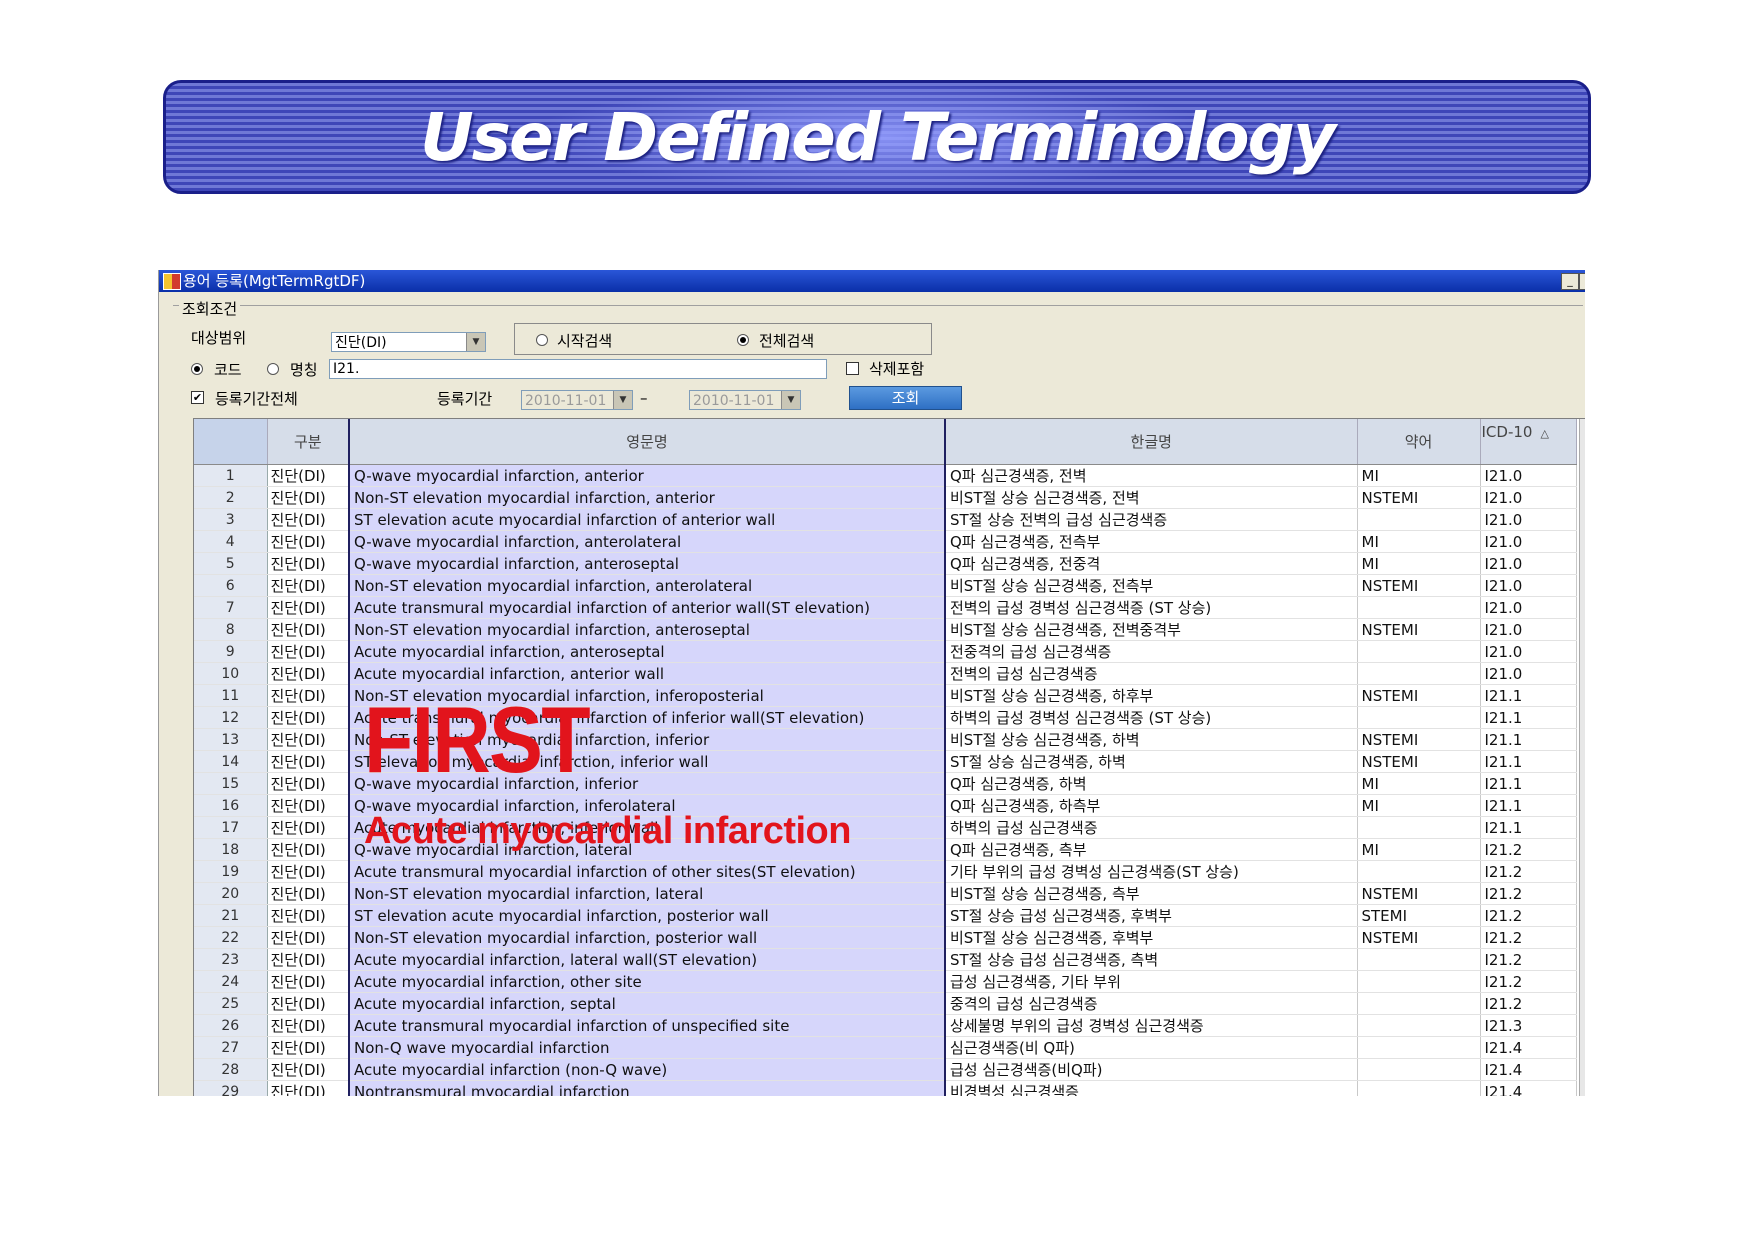  I want to click on english-name-cell: Acute myocardial infarction, septal, so click(647, 1003).